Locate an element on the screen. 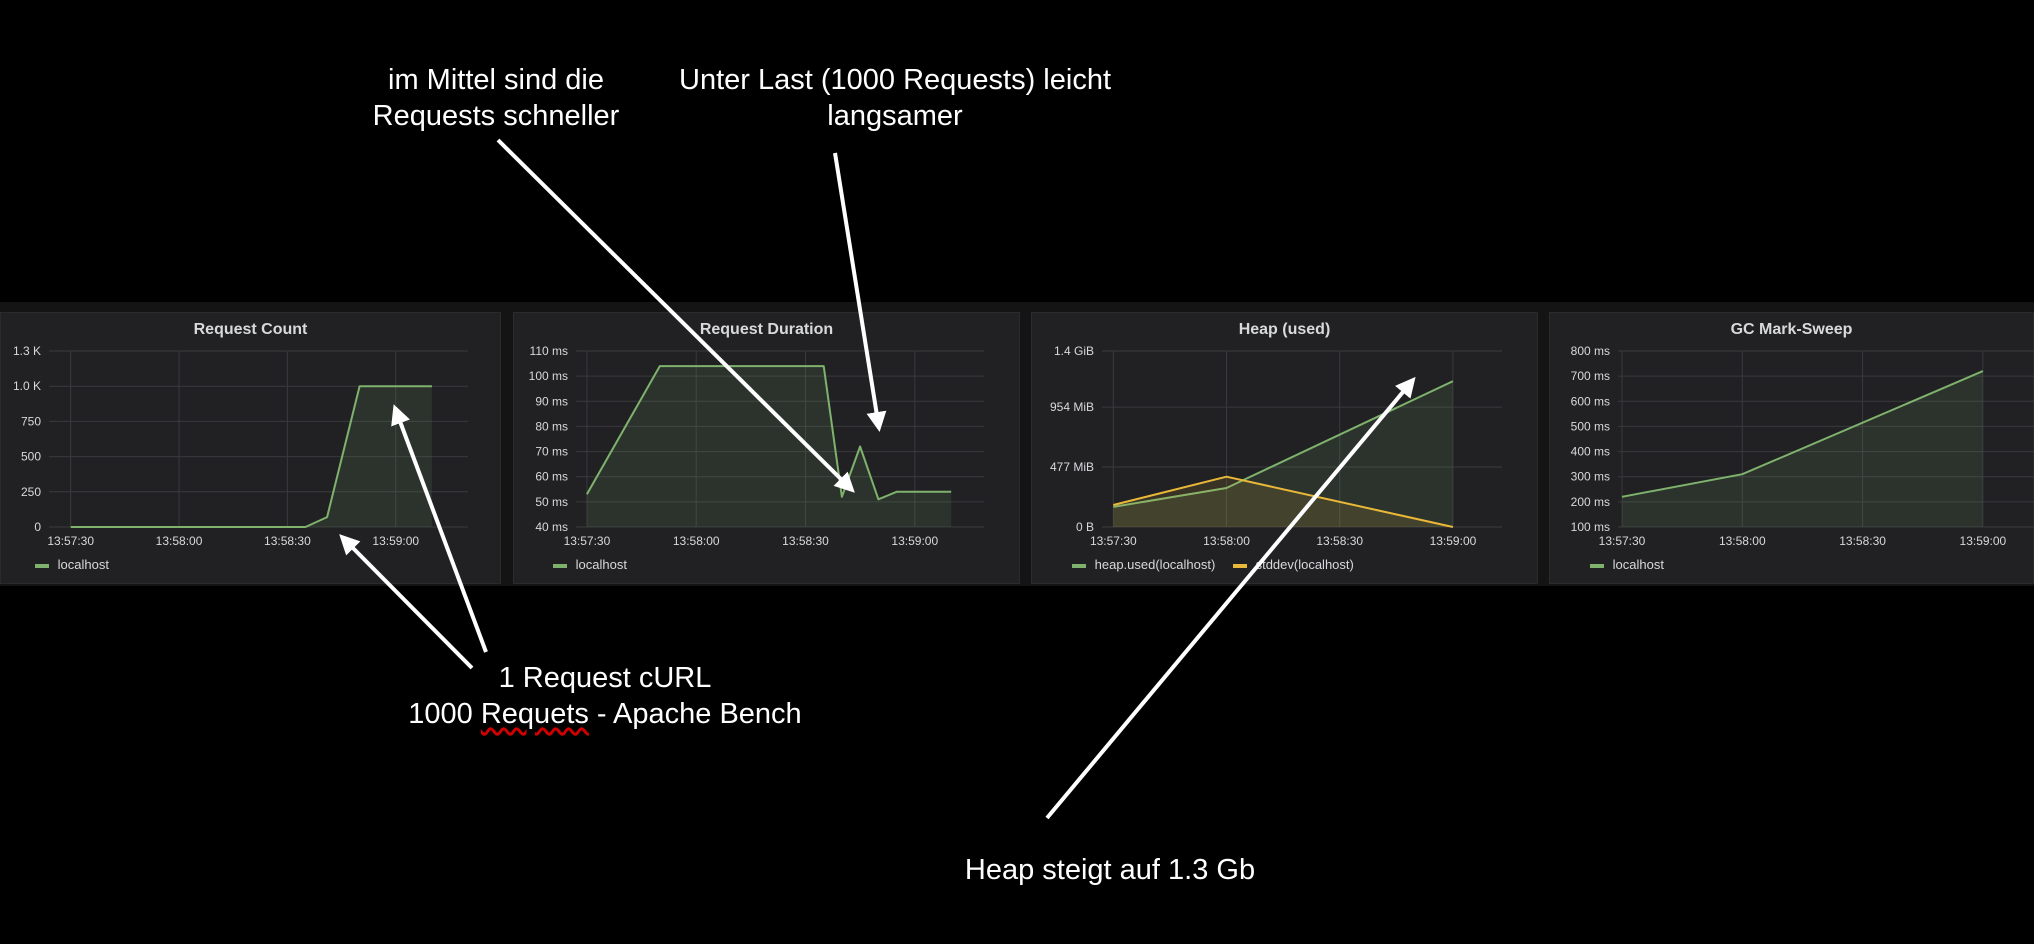 This screenshot has width=2034, height=944. annotation-line: im Mittel sind die is located at coordinates (496, 80).